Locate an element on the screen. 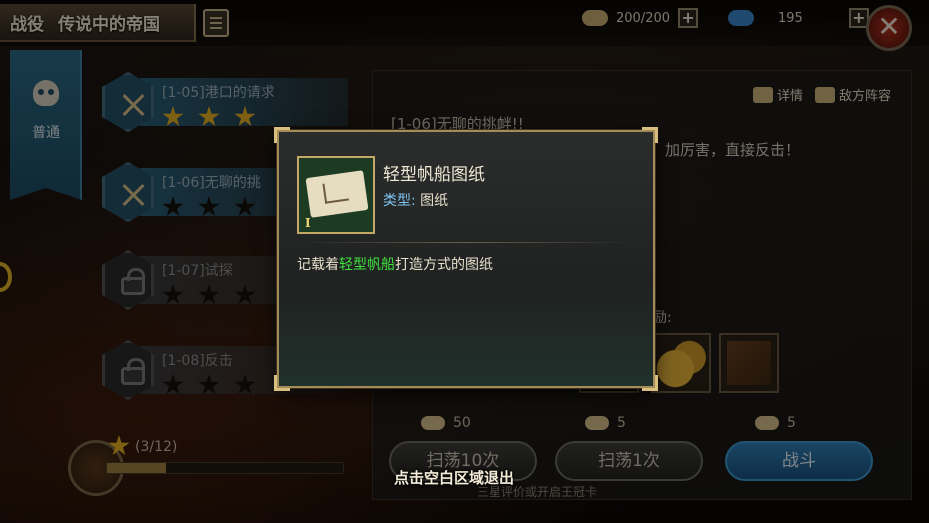 The height and width of the screenshot is (523, 929). sweep1-cost: 5 is located at coordinates (605, 423).